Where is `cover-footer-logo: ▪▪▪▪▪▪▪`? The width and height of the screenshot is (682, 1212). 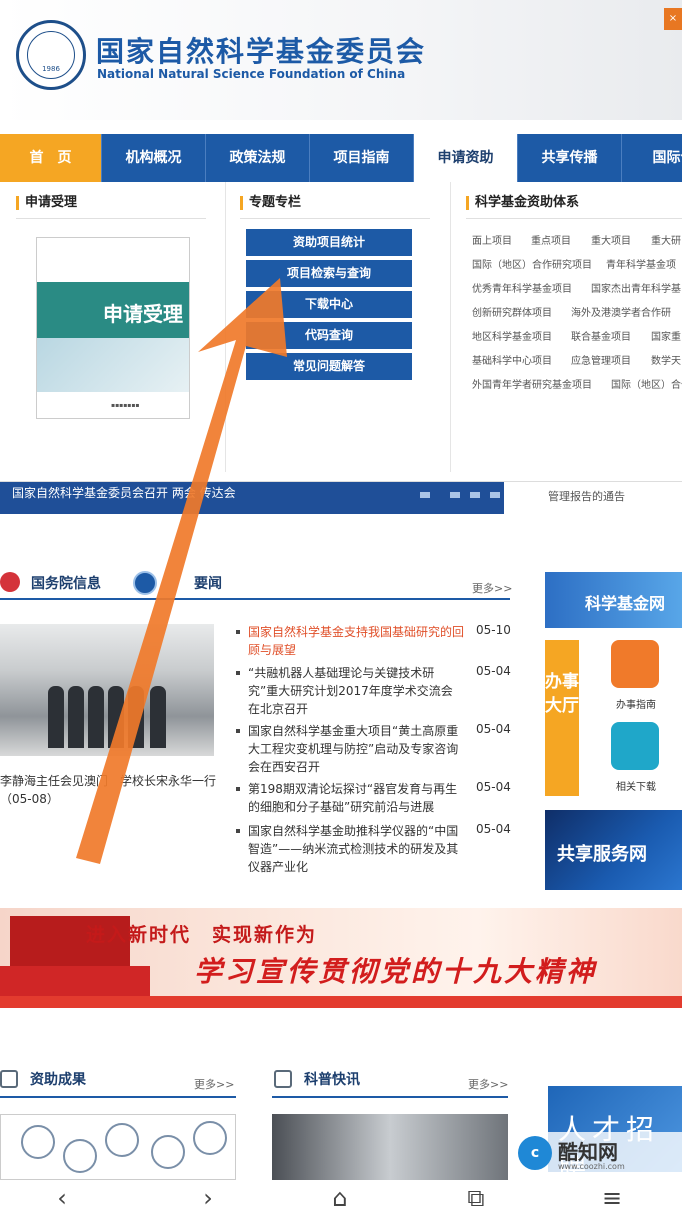 cover-footer-logo: ▪▪▪▪▪▪▪ is located at coordinates (125, 405).